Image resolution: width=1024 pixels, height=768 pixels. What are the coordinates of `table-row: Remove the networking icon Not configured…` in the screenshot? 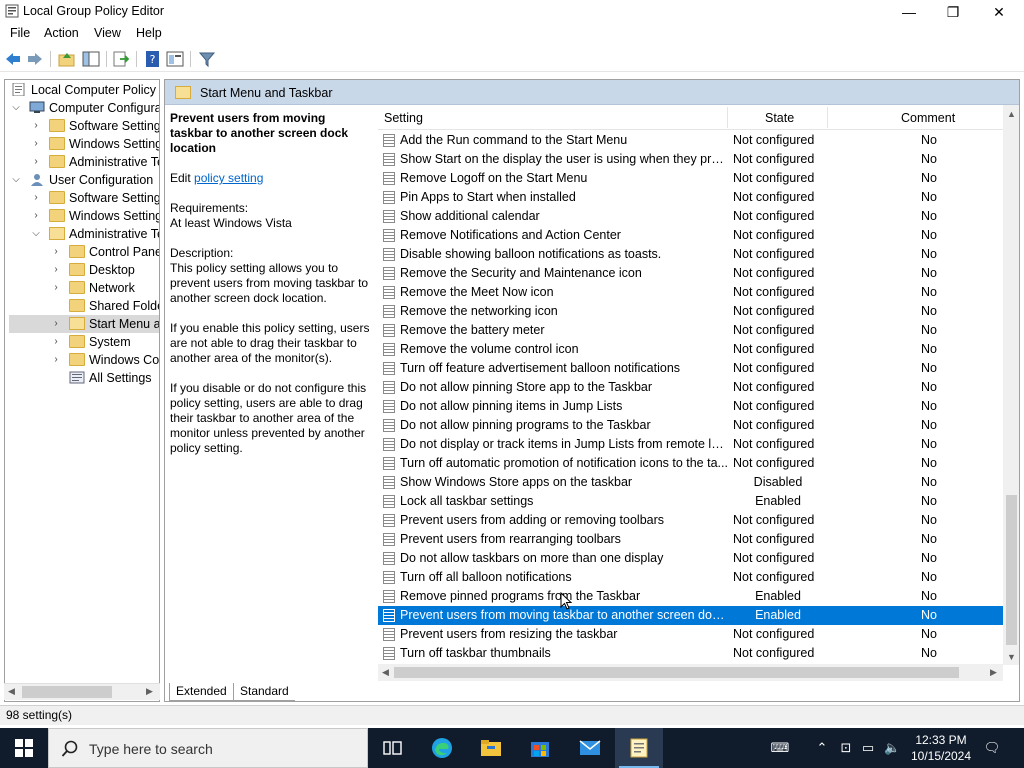 It's located at (690, 311).